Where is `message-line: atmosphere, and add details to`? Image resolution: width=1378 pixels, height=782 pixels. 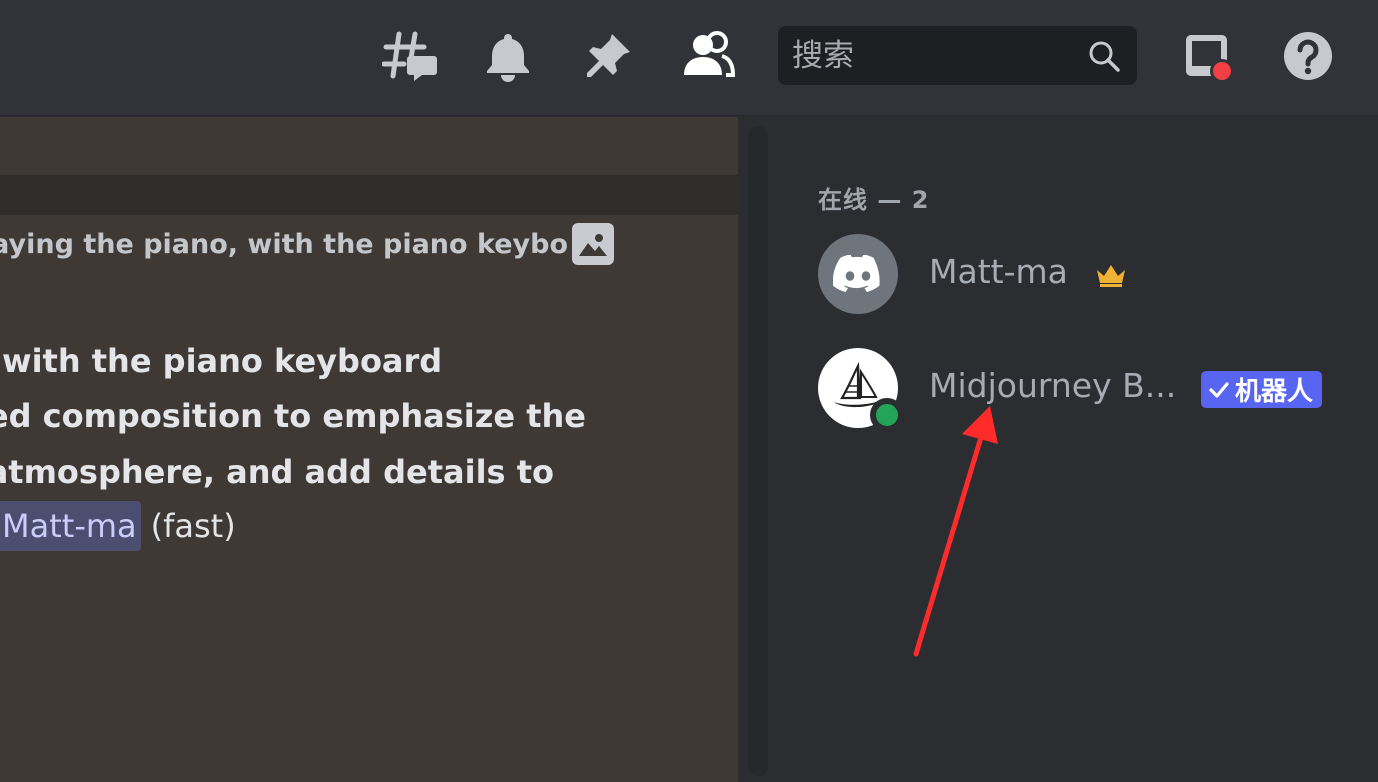
message-line: atmosphere, and add details to is located at coordinates (277, 472).